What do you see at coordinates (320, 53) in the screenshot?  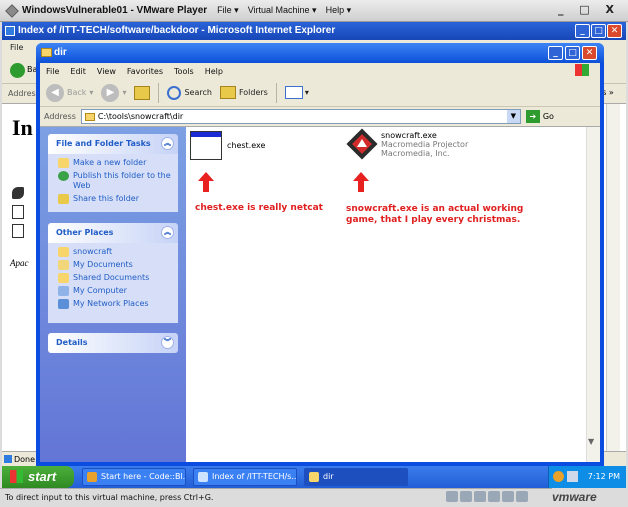 I see `explorer-title-bar: dir` at bounding box center [320, 53].